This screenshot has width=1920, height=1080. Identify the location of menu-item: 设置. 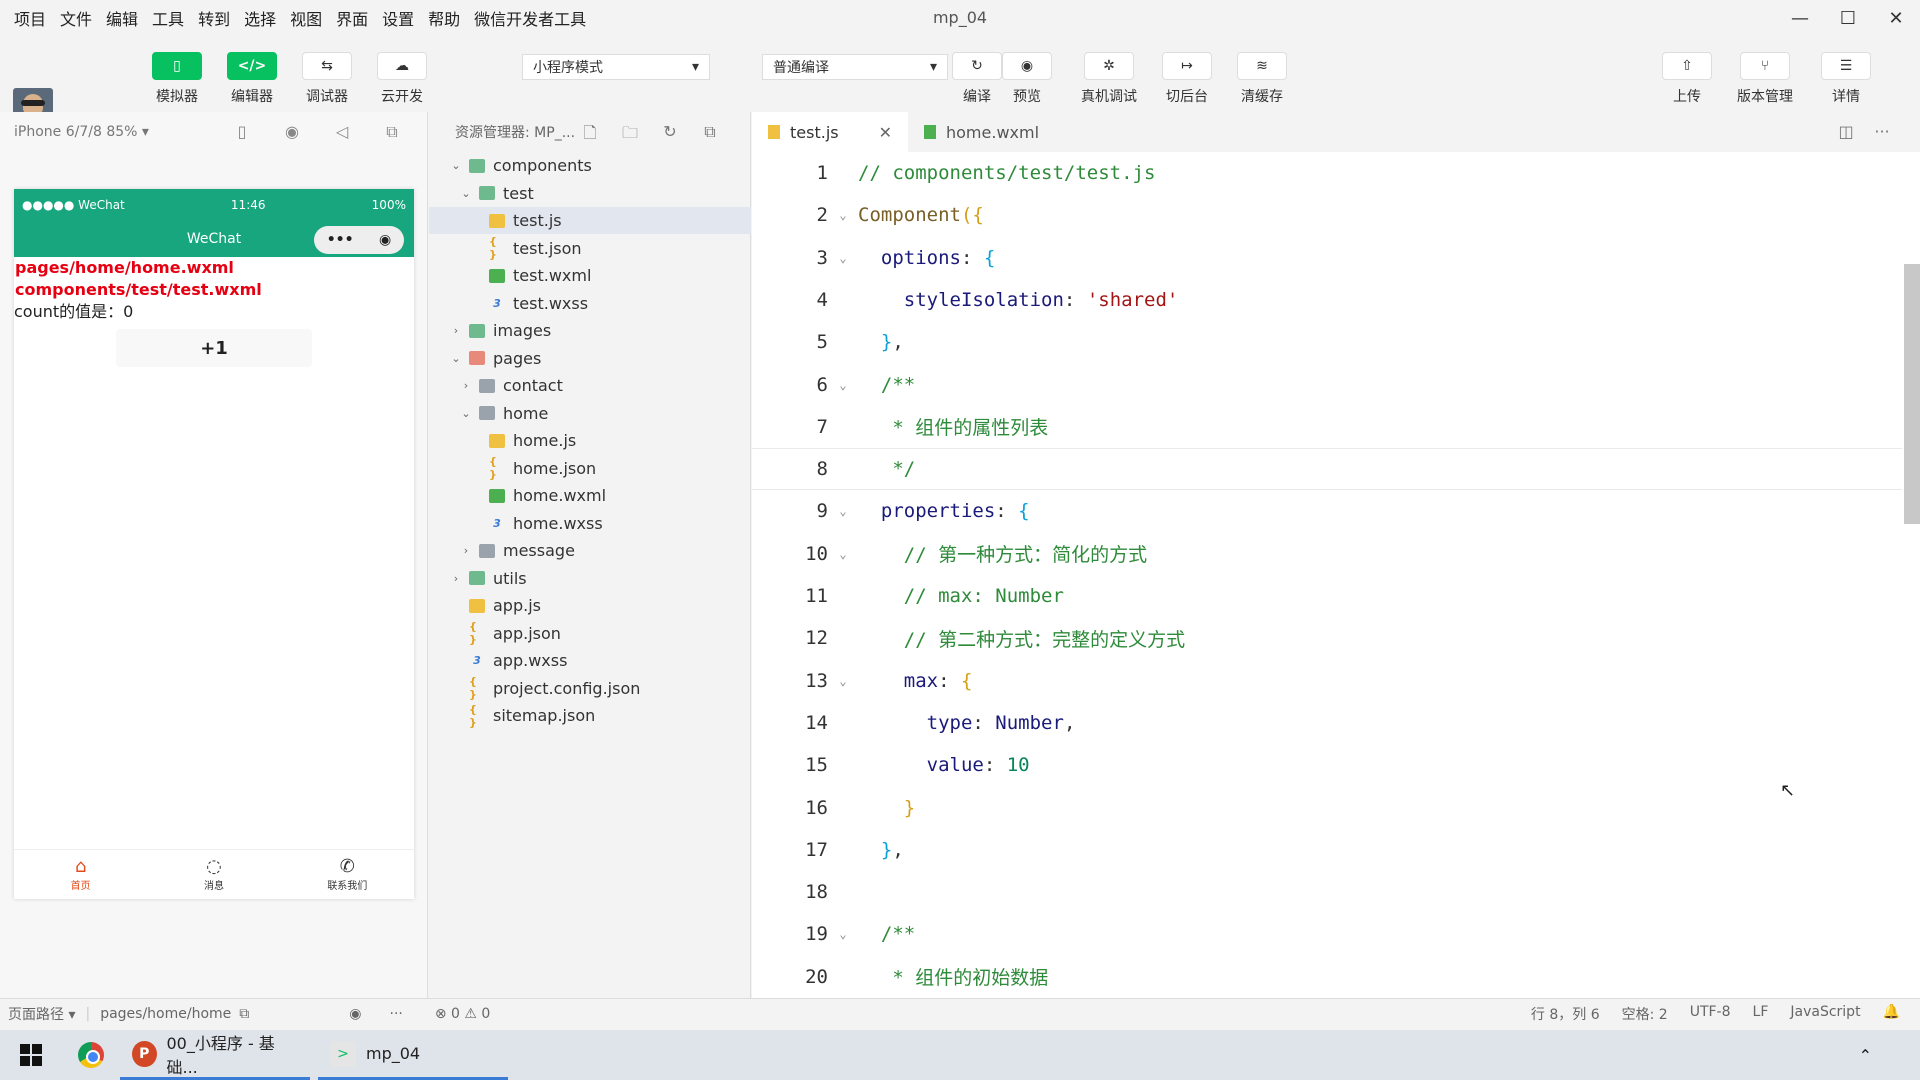
(398, 18).